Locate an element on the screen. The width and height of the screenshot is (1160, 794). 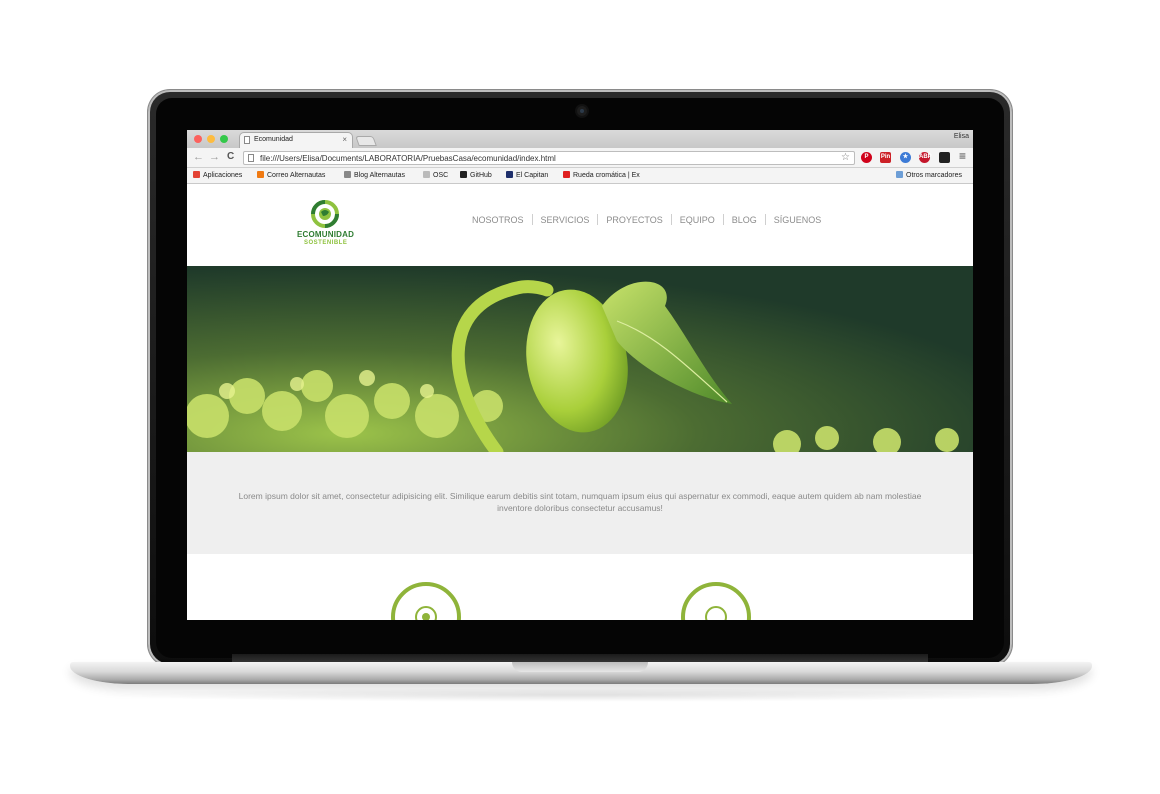
bookmark-label: Aplicaciones is located at coordinates (223, 175).